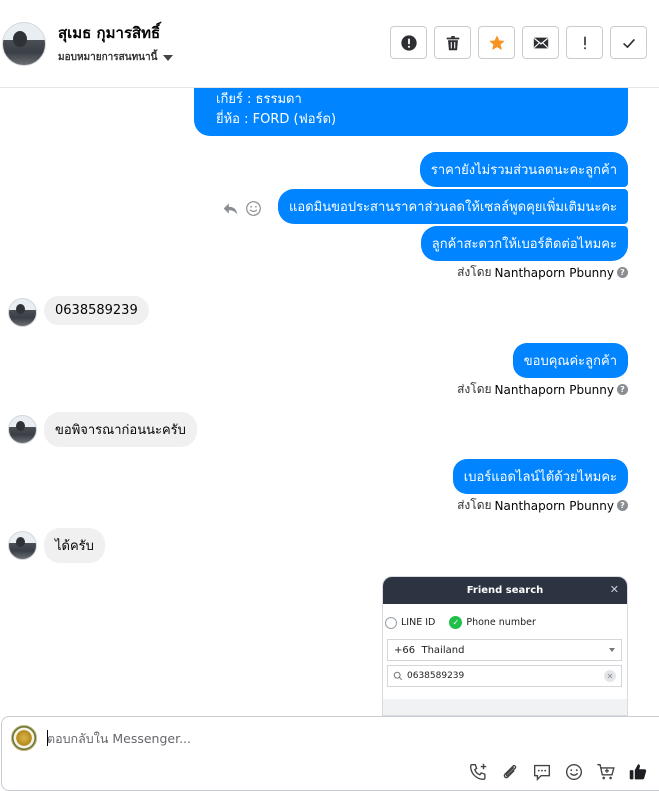 Image resolution: width=659 pixels, height=791 pixels. I want to click on option-label: LINE ID, so click(418, 622).